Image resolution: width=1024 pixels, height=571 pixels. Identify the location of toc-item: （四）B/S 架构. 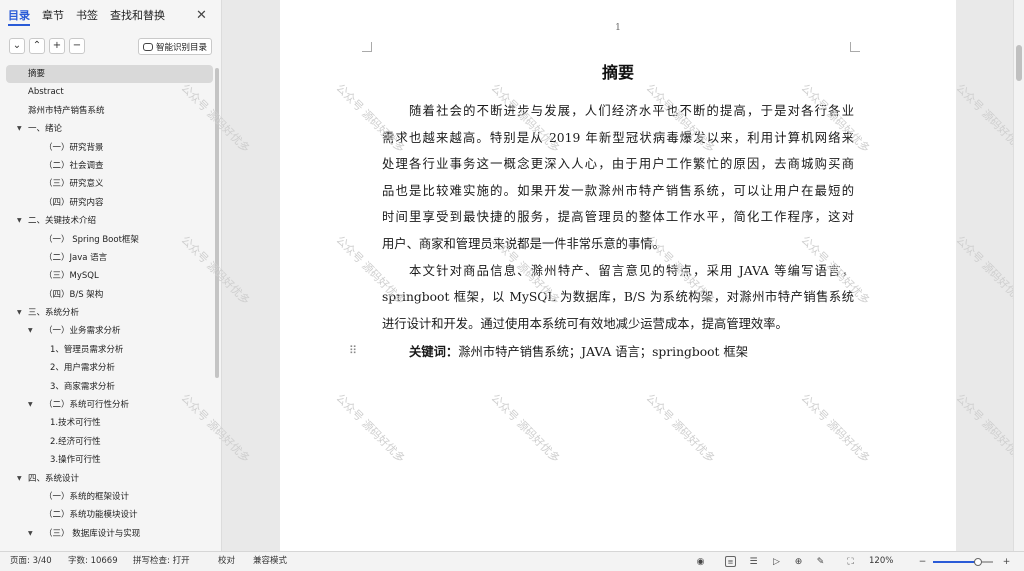
(109, 295).